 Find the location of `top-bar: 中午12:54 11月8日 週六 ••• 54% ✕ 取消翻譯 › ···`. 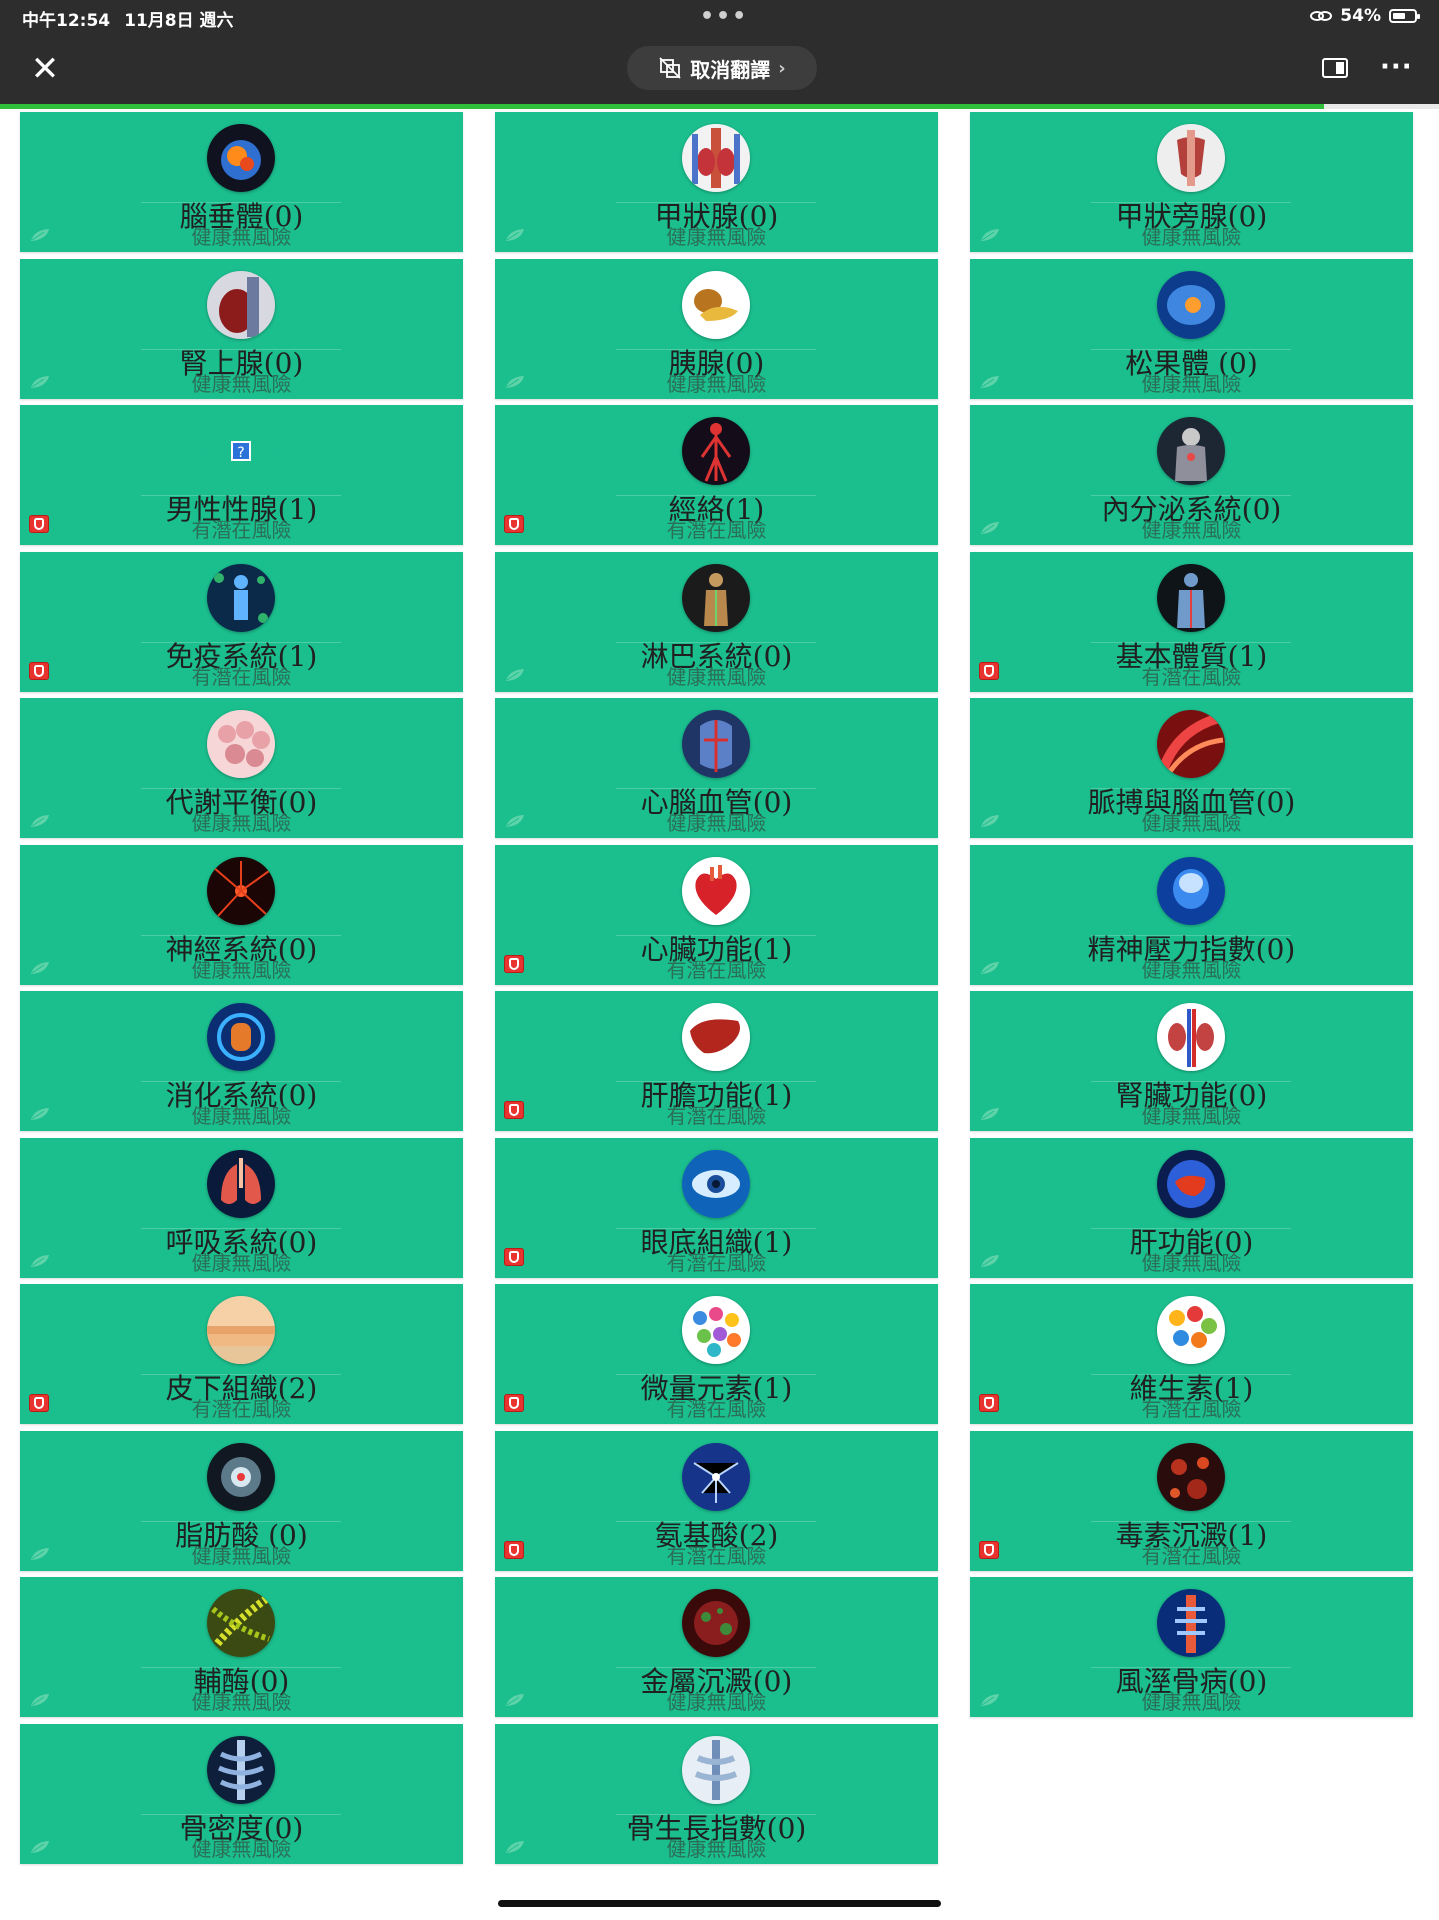

top-bar: 中午12:54 11月8日 週六 ••• 54% ✕ 取消翻譯 › ··· is located at coordinates (719, 52).